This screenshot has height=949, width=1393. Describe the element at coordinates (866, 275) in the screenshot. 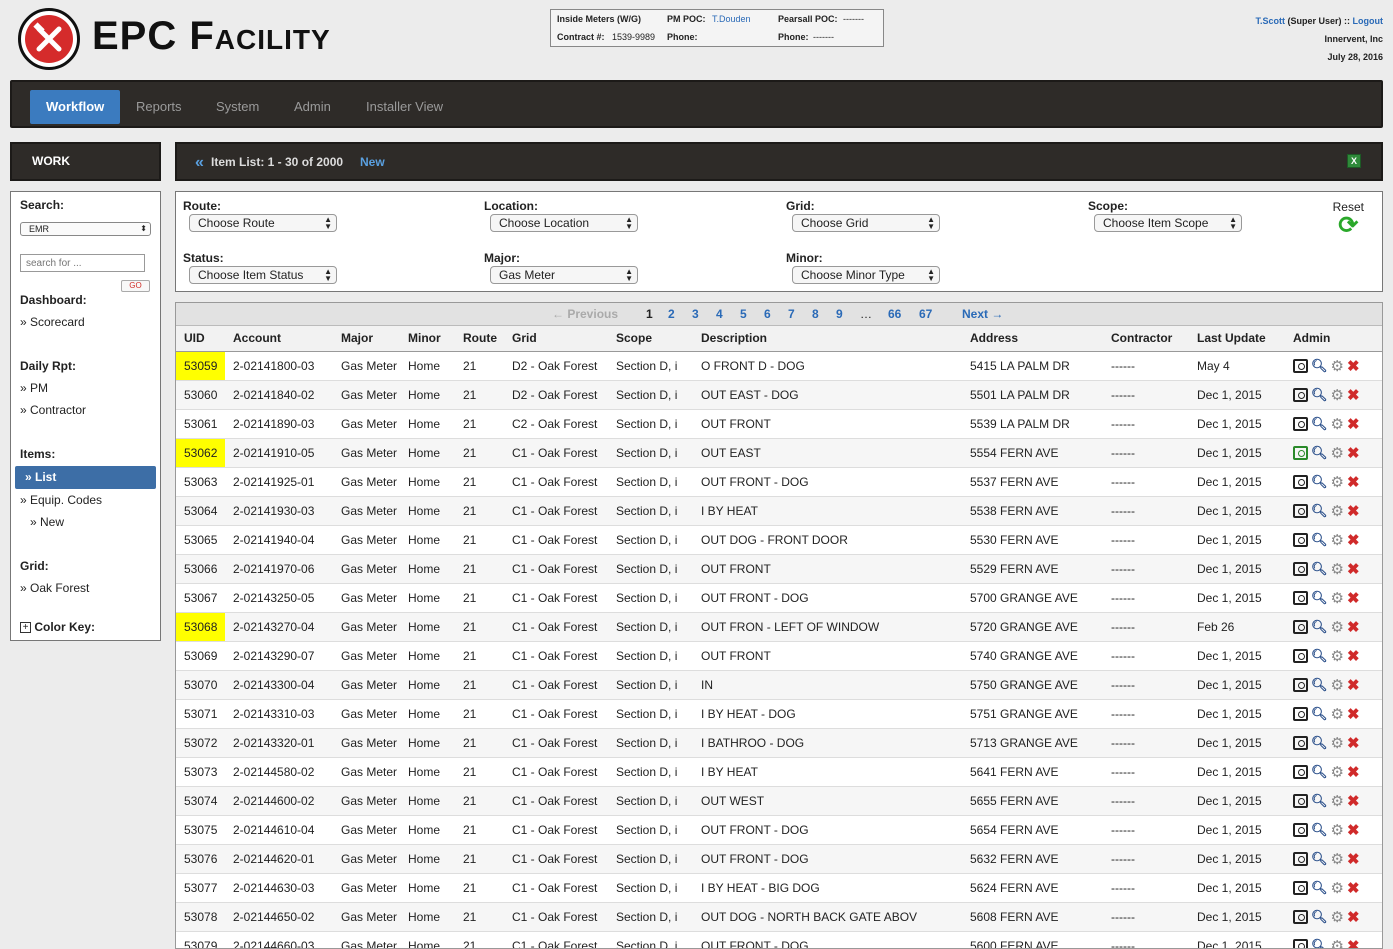

I see `minor-select: Choose Minor Type ▲ ▼` at that location.